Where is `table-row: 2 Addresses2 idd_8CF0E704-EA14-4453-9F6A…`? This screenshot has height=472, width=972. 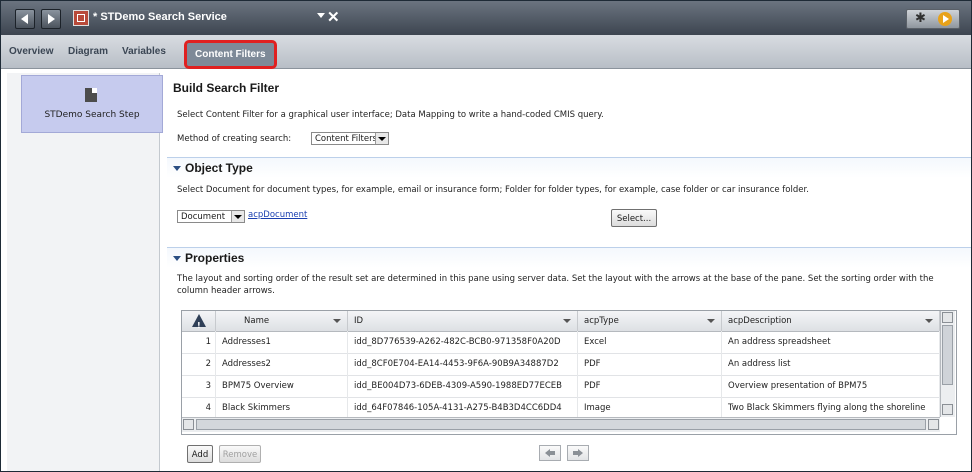
table-row: 2 Addresses2 idd_8CF0E704-EA14-4453-9F6A… is located at coordinates (561, 364).